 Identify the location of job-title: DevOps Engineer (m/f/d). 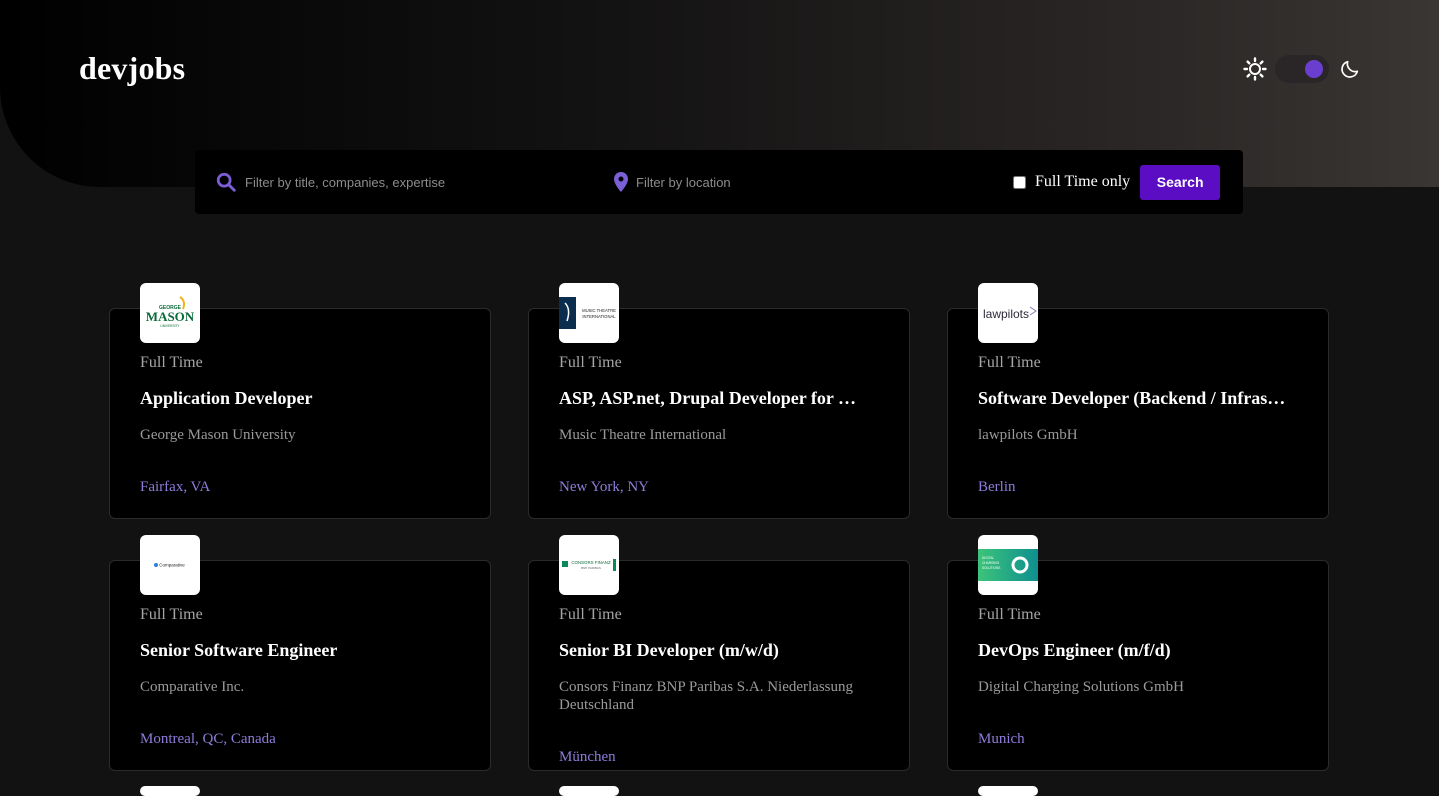
(1143, 650).